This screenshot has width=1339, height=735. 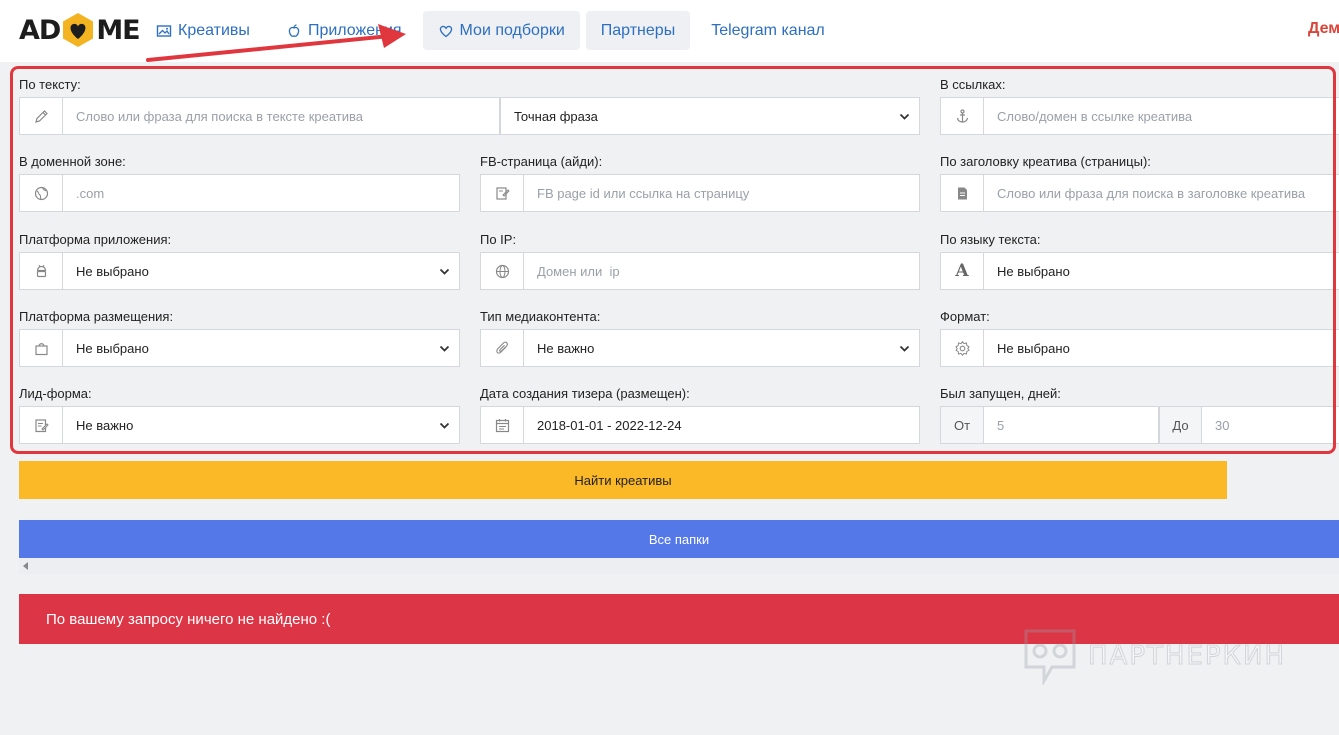 I want to click on paperclip-icon, so click(x=502, y=348).